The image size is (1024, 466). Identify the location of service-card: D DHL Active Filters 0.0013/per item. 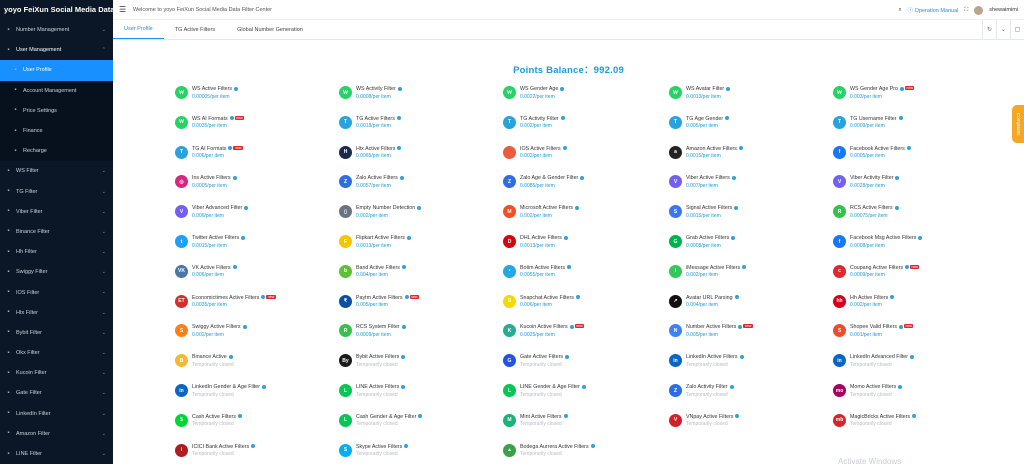
(578, 244).